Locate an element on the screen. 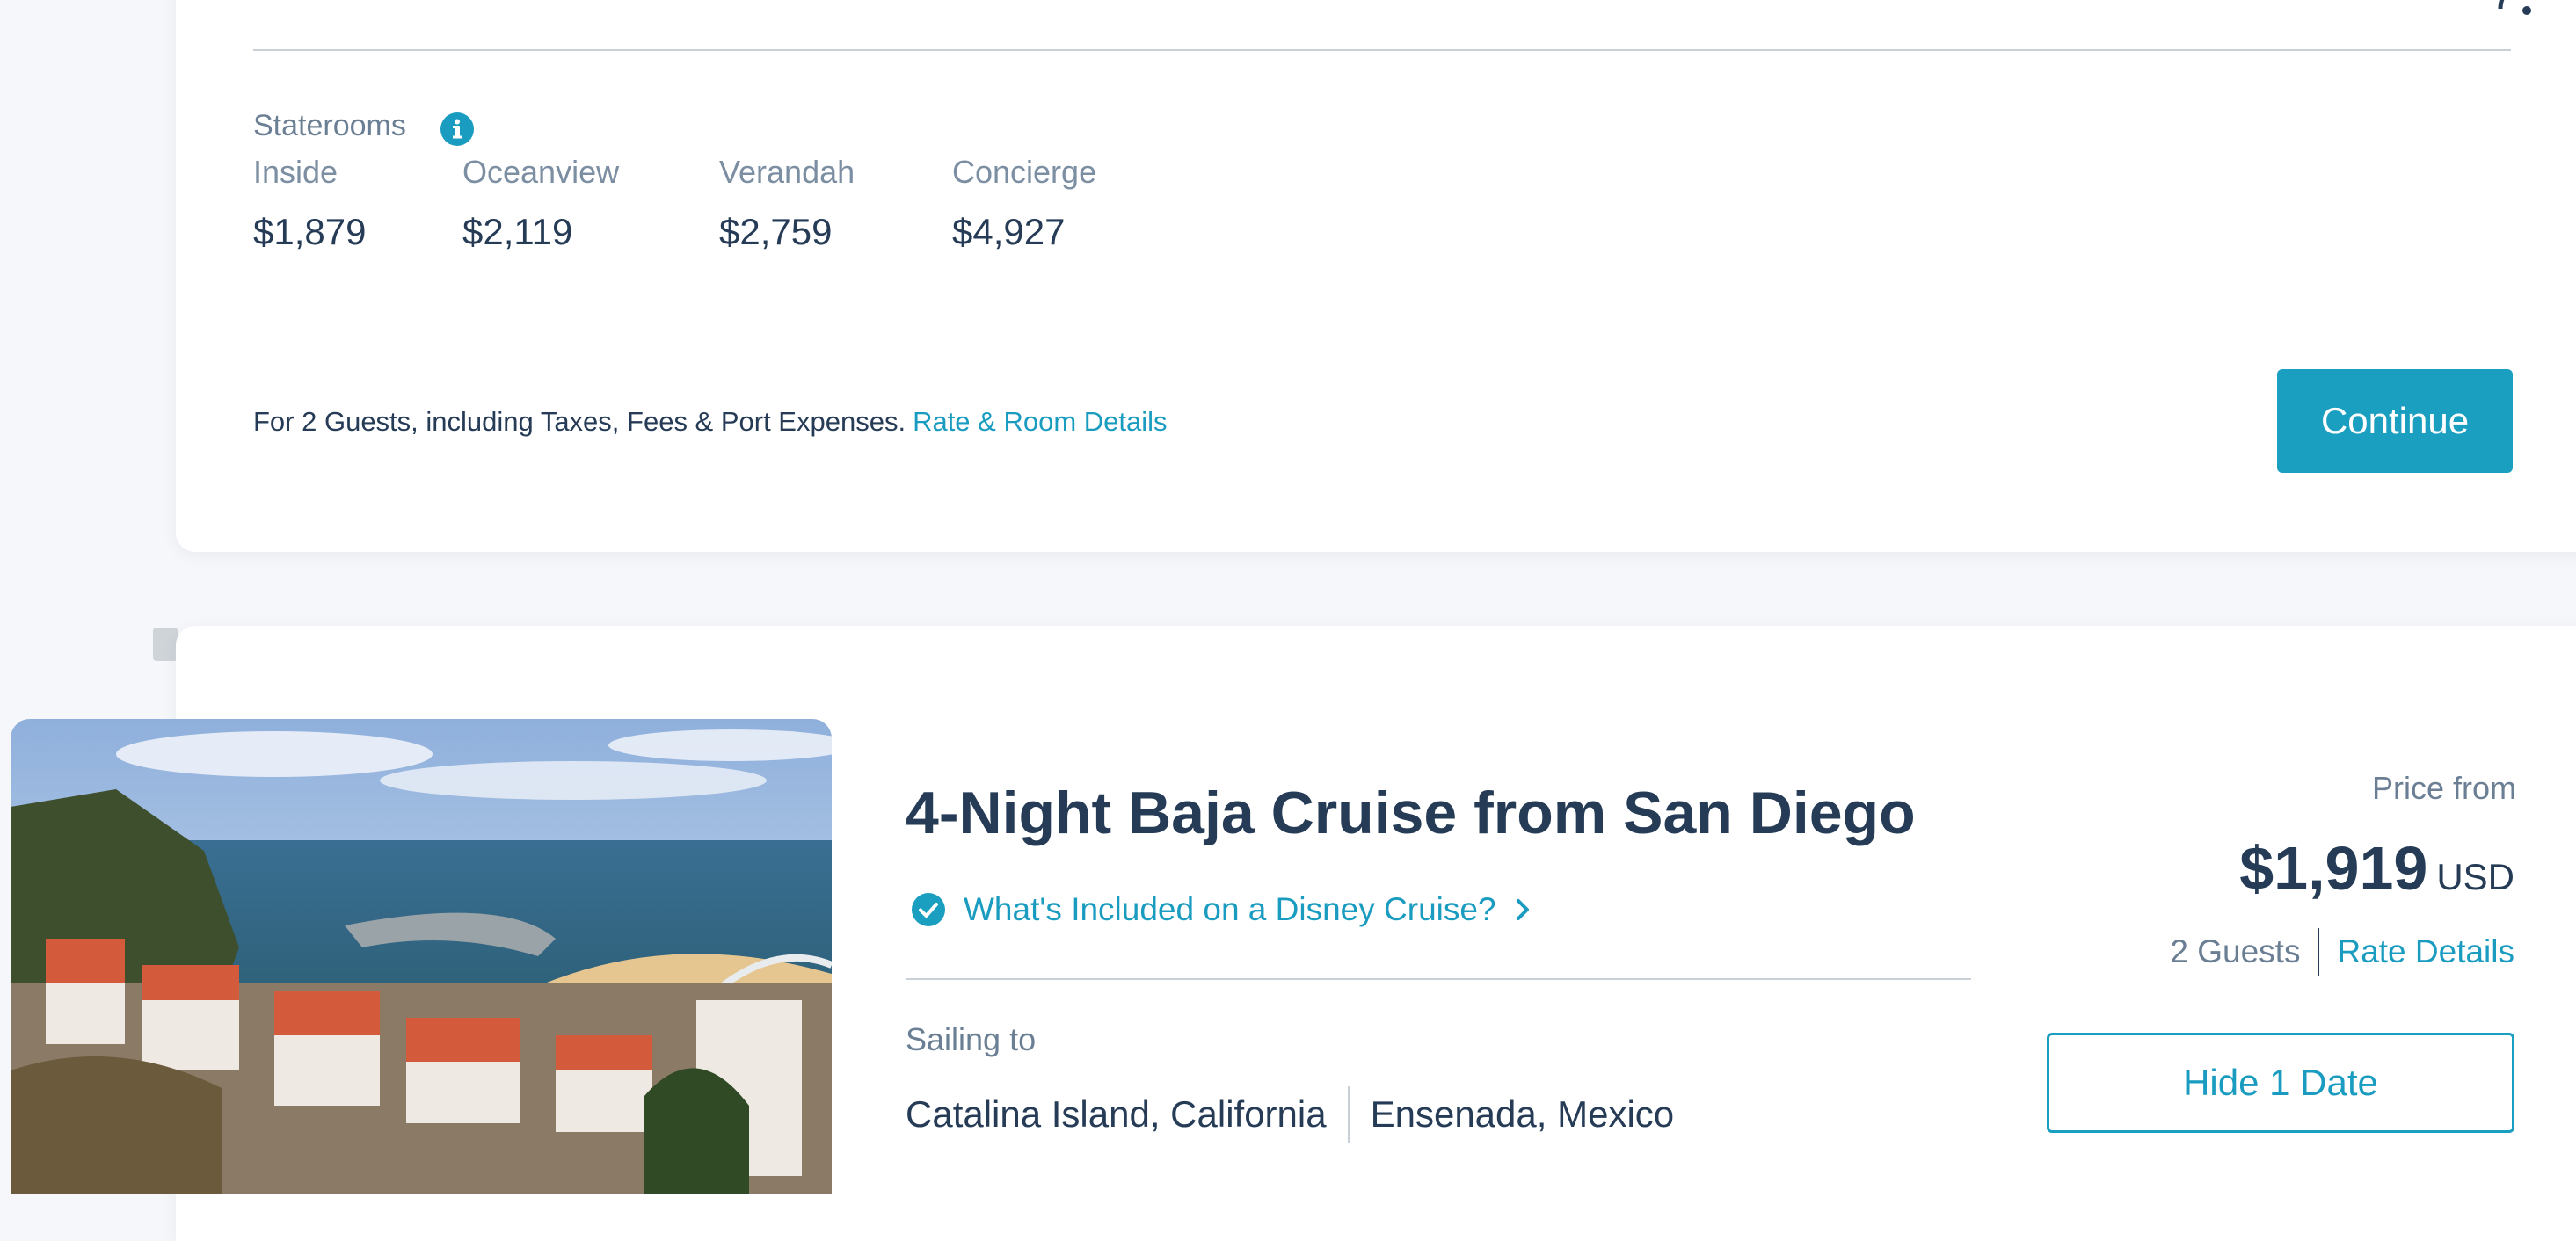 The height and width of the screenshot is (1241, 2576). sailing-to-label: Sailing to is located at coordinates (971, 1039).